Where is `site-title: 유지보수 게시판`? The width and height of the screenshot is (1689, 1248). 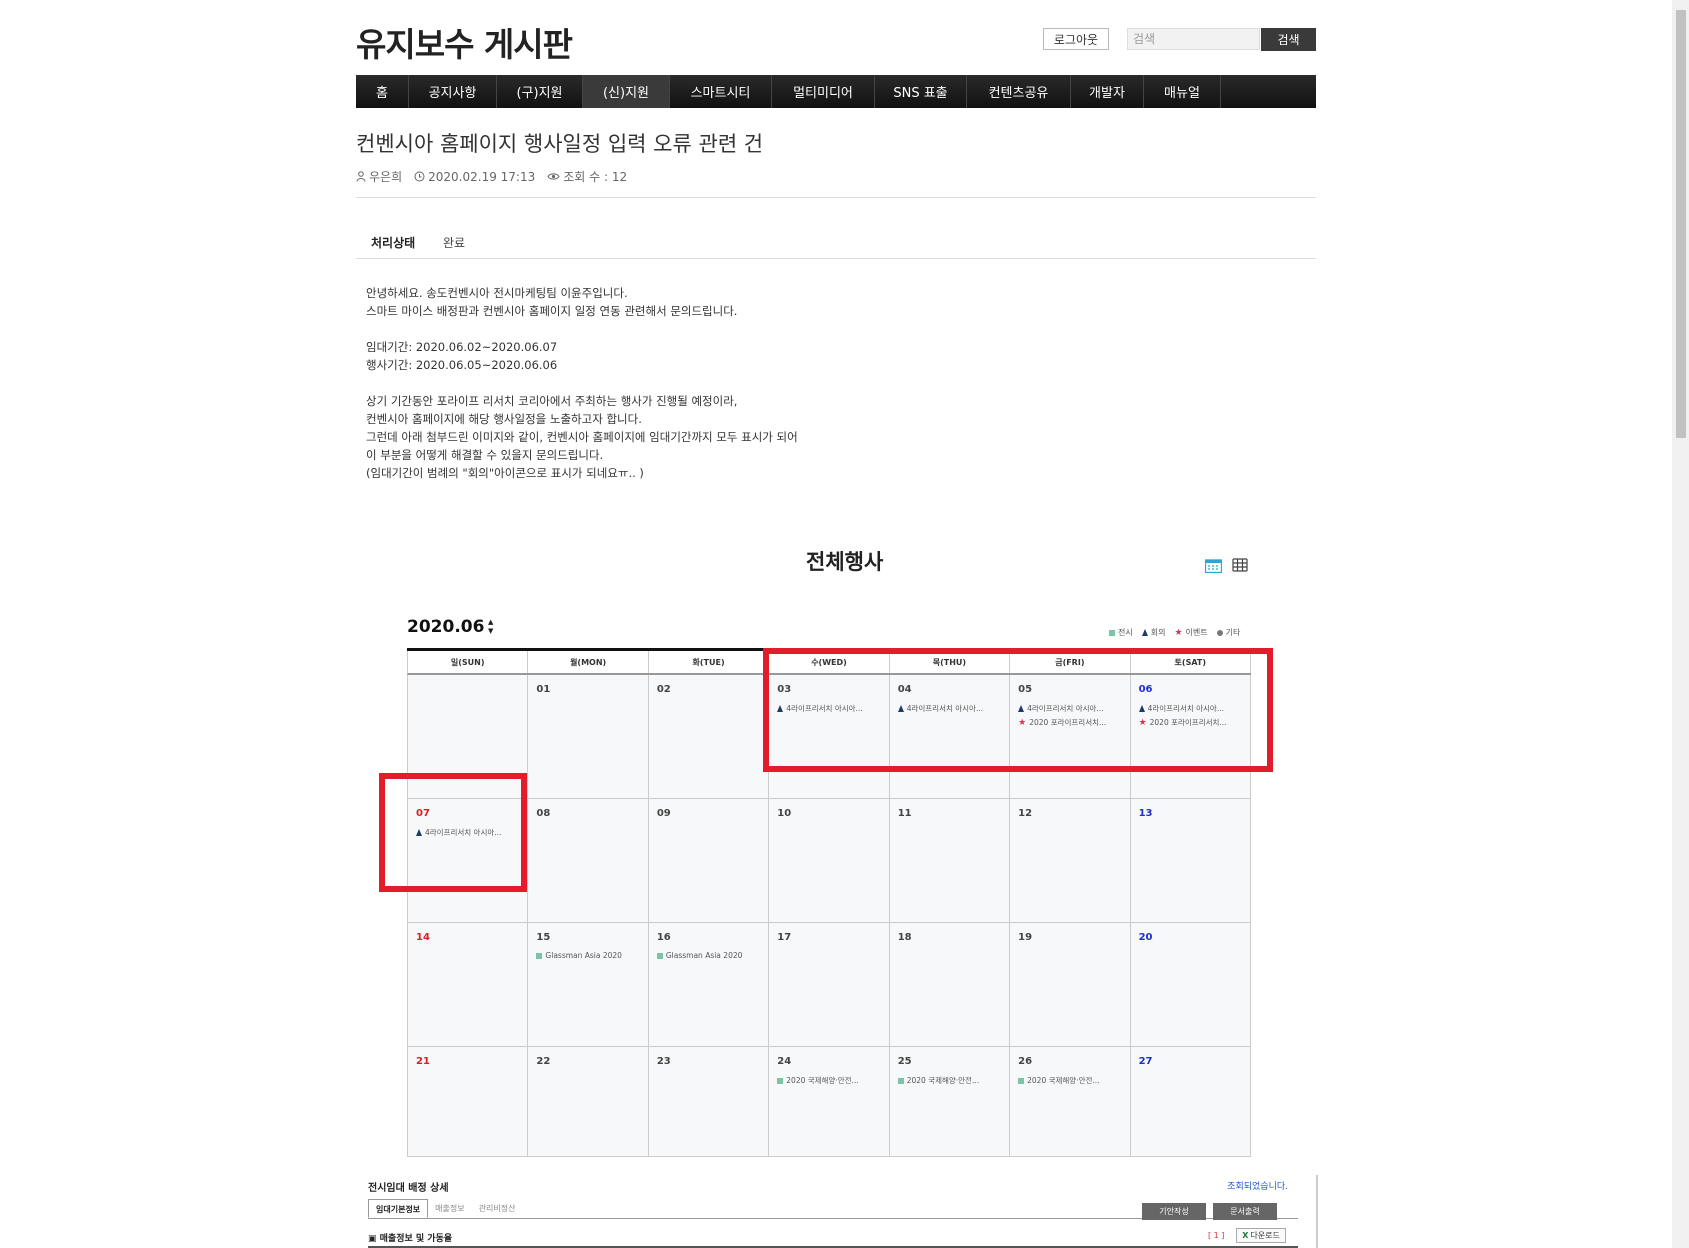 site-title: 유지보수 게시판 is located at coordinates (464, 42).